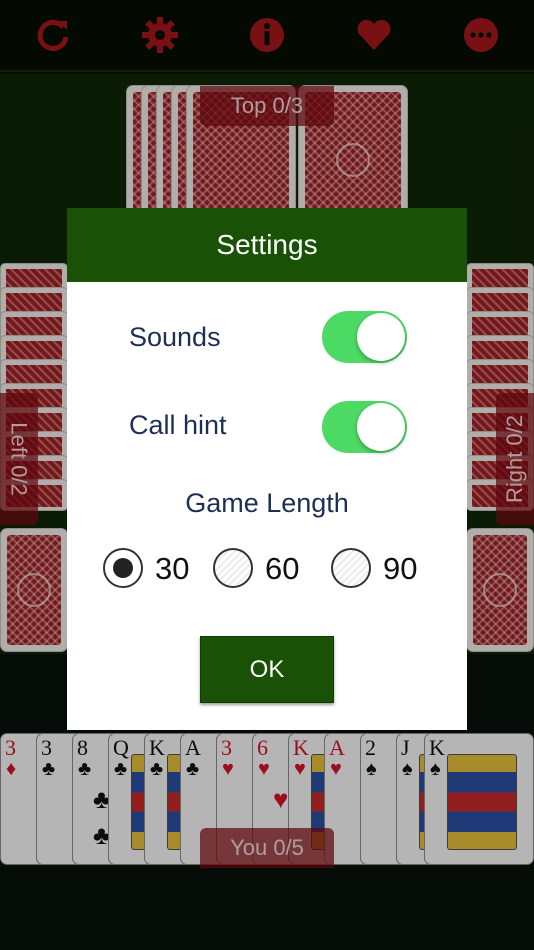 The width and height of the screenshot is (534, 950). I want to click on dialog-title: Settings, so click(267, 245).